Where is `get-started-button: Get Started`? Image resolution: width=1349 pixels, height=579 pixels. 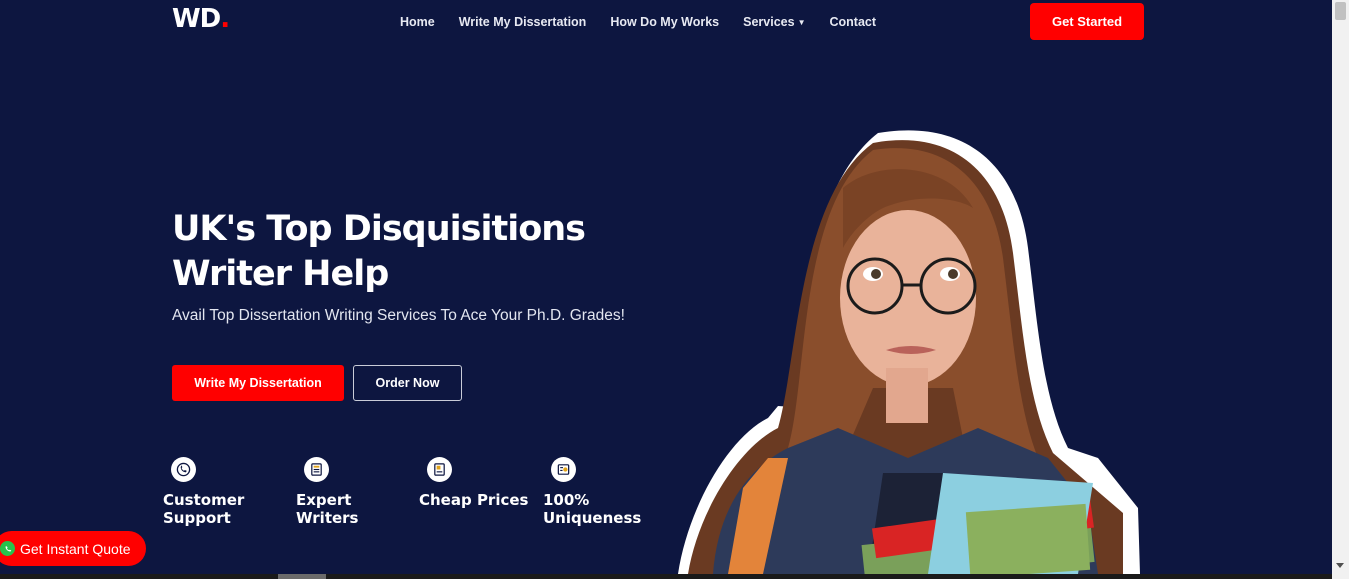 get-started-button: Get Started is located at coordinates (1087, 21).